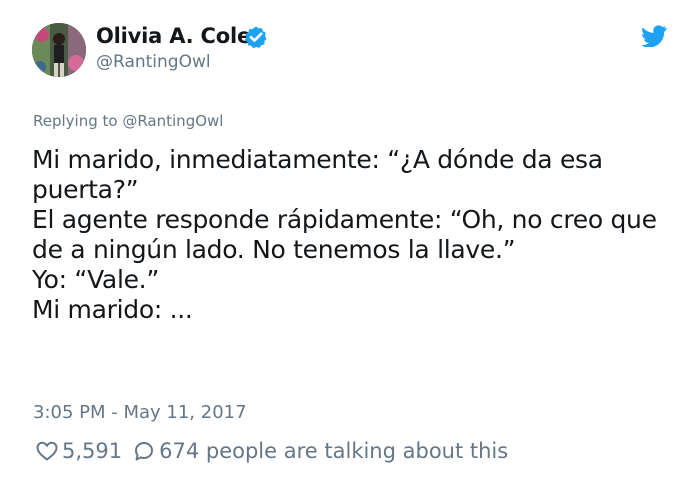 Image resolution: width=700 pixels, height=493 pixels. What do you see at coordinates (59, 50) in the screenshot?
I see `avatar` at bounding box center [59, 50].